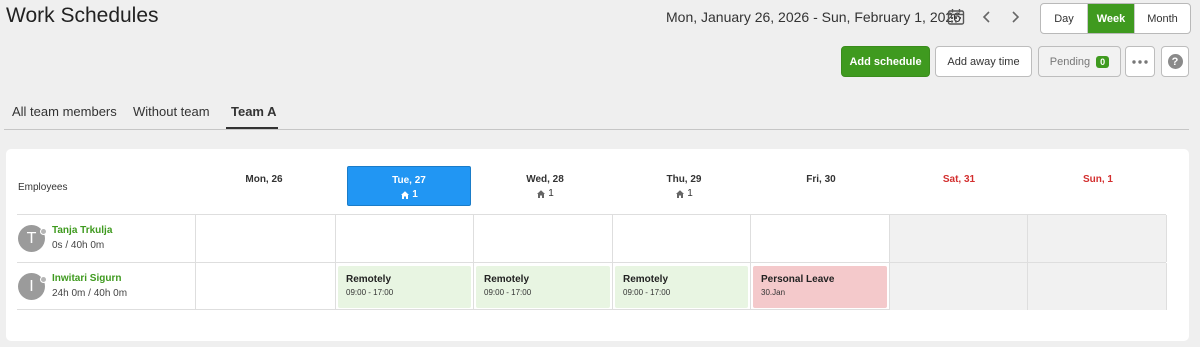  What do you see at coordinates (956, 17) in the screenshot?
I see `calendar-icon` at bounding box center [956, 17].